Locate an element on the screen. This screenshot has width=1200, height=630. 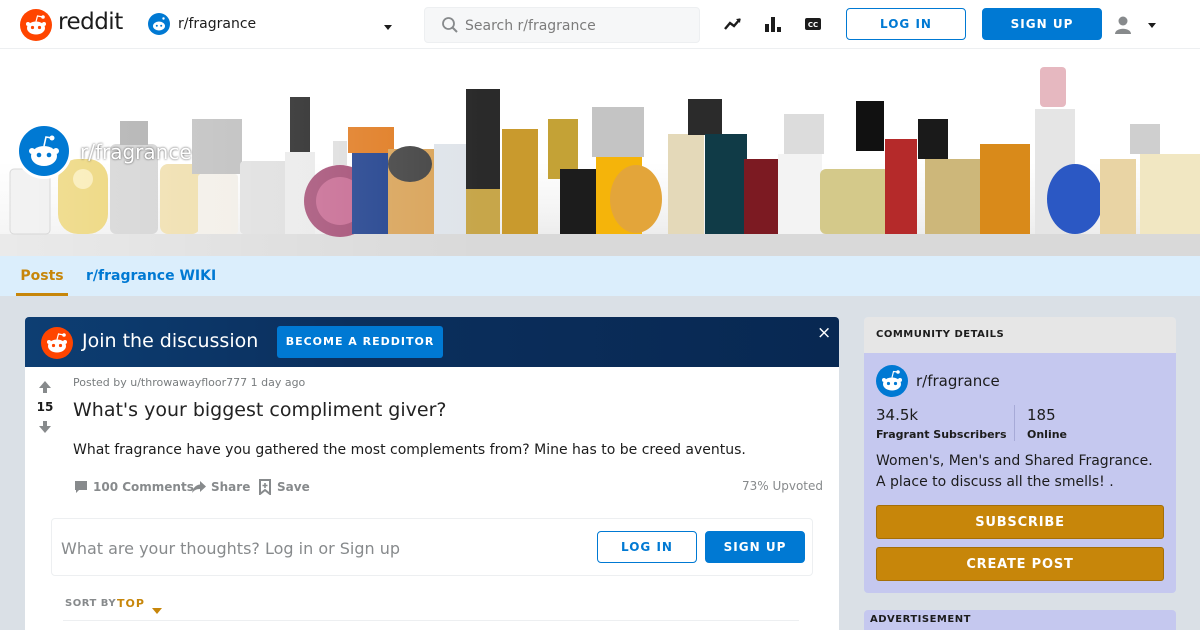
create-post-button: CREATE POST is located at coordinates (1020, 564).